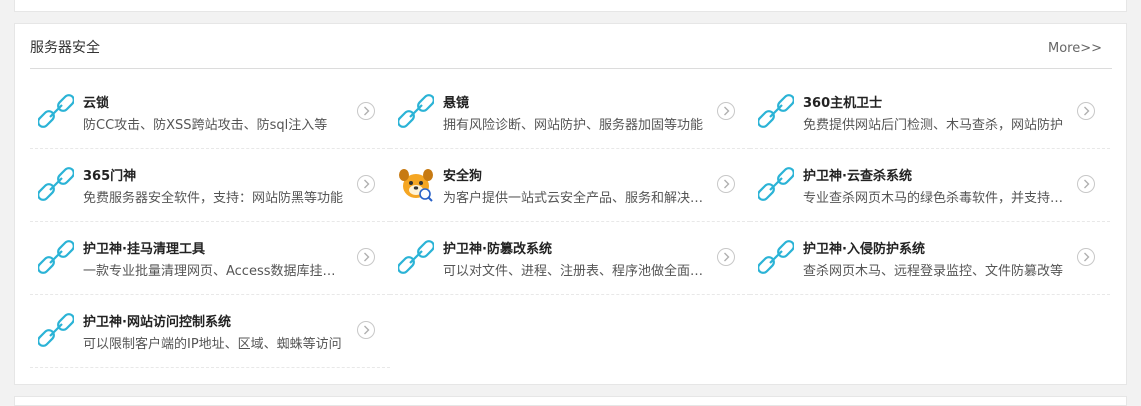  I want to click on tool-desc: 为客户提供一站式云安全产品、服务和解决方案, so click(574, 198).